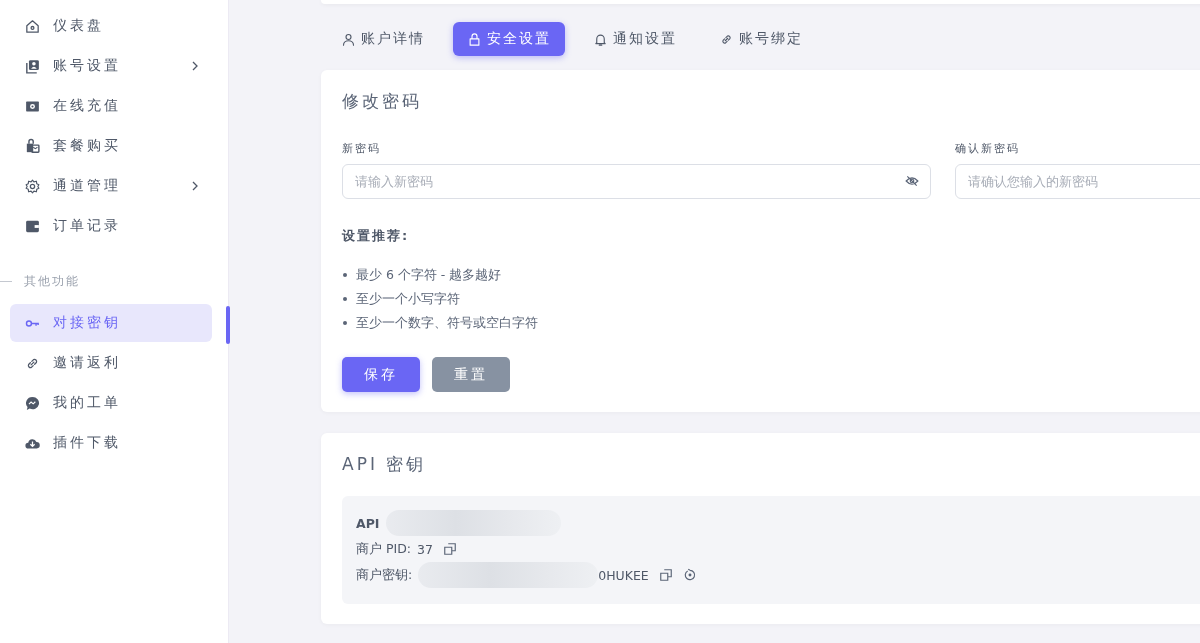  What do you see at coordinates (111, 66) in the screenshot?
I see `sidebar-item: 账号设置` at bounding box center [111, 66].